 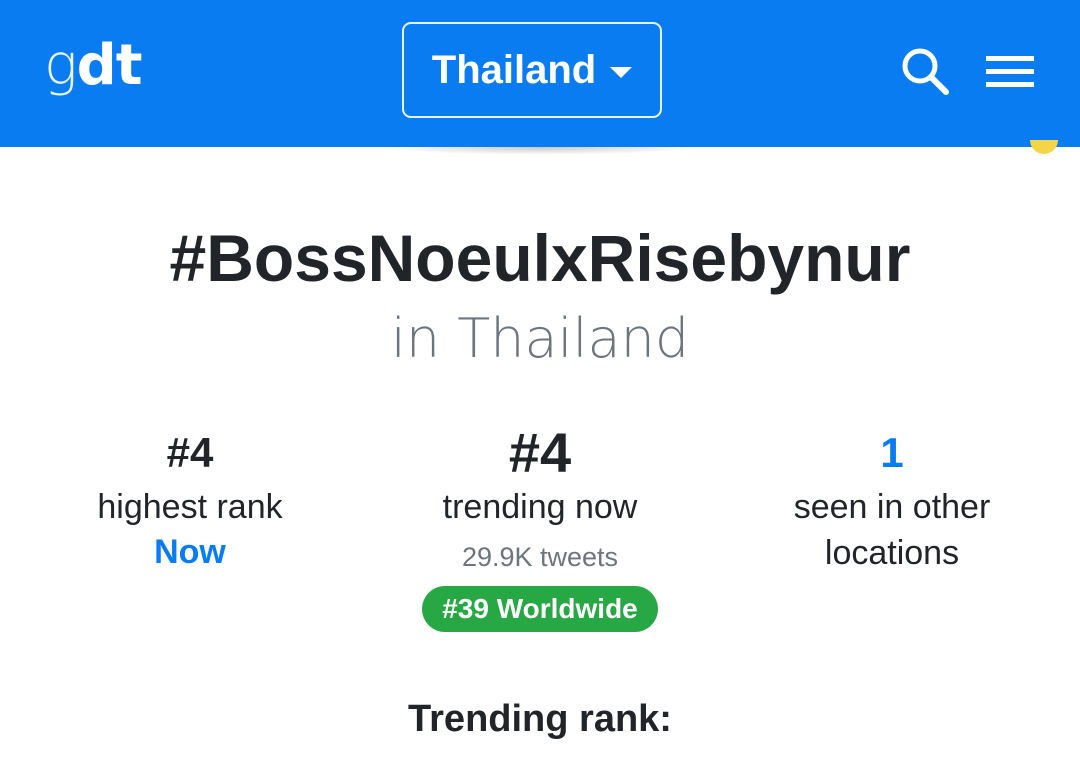 I want to click on stat-highest-rank: #4 highest rank Now, so click(x=190, y=498).